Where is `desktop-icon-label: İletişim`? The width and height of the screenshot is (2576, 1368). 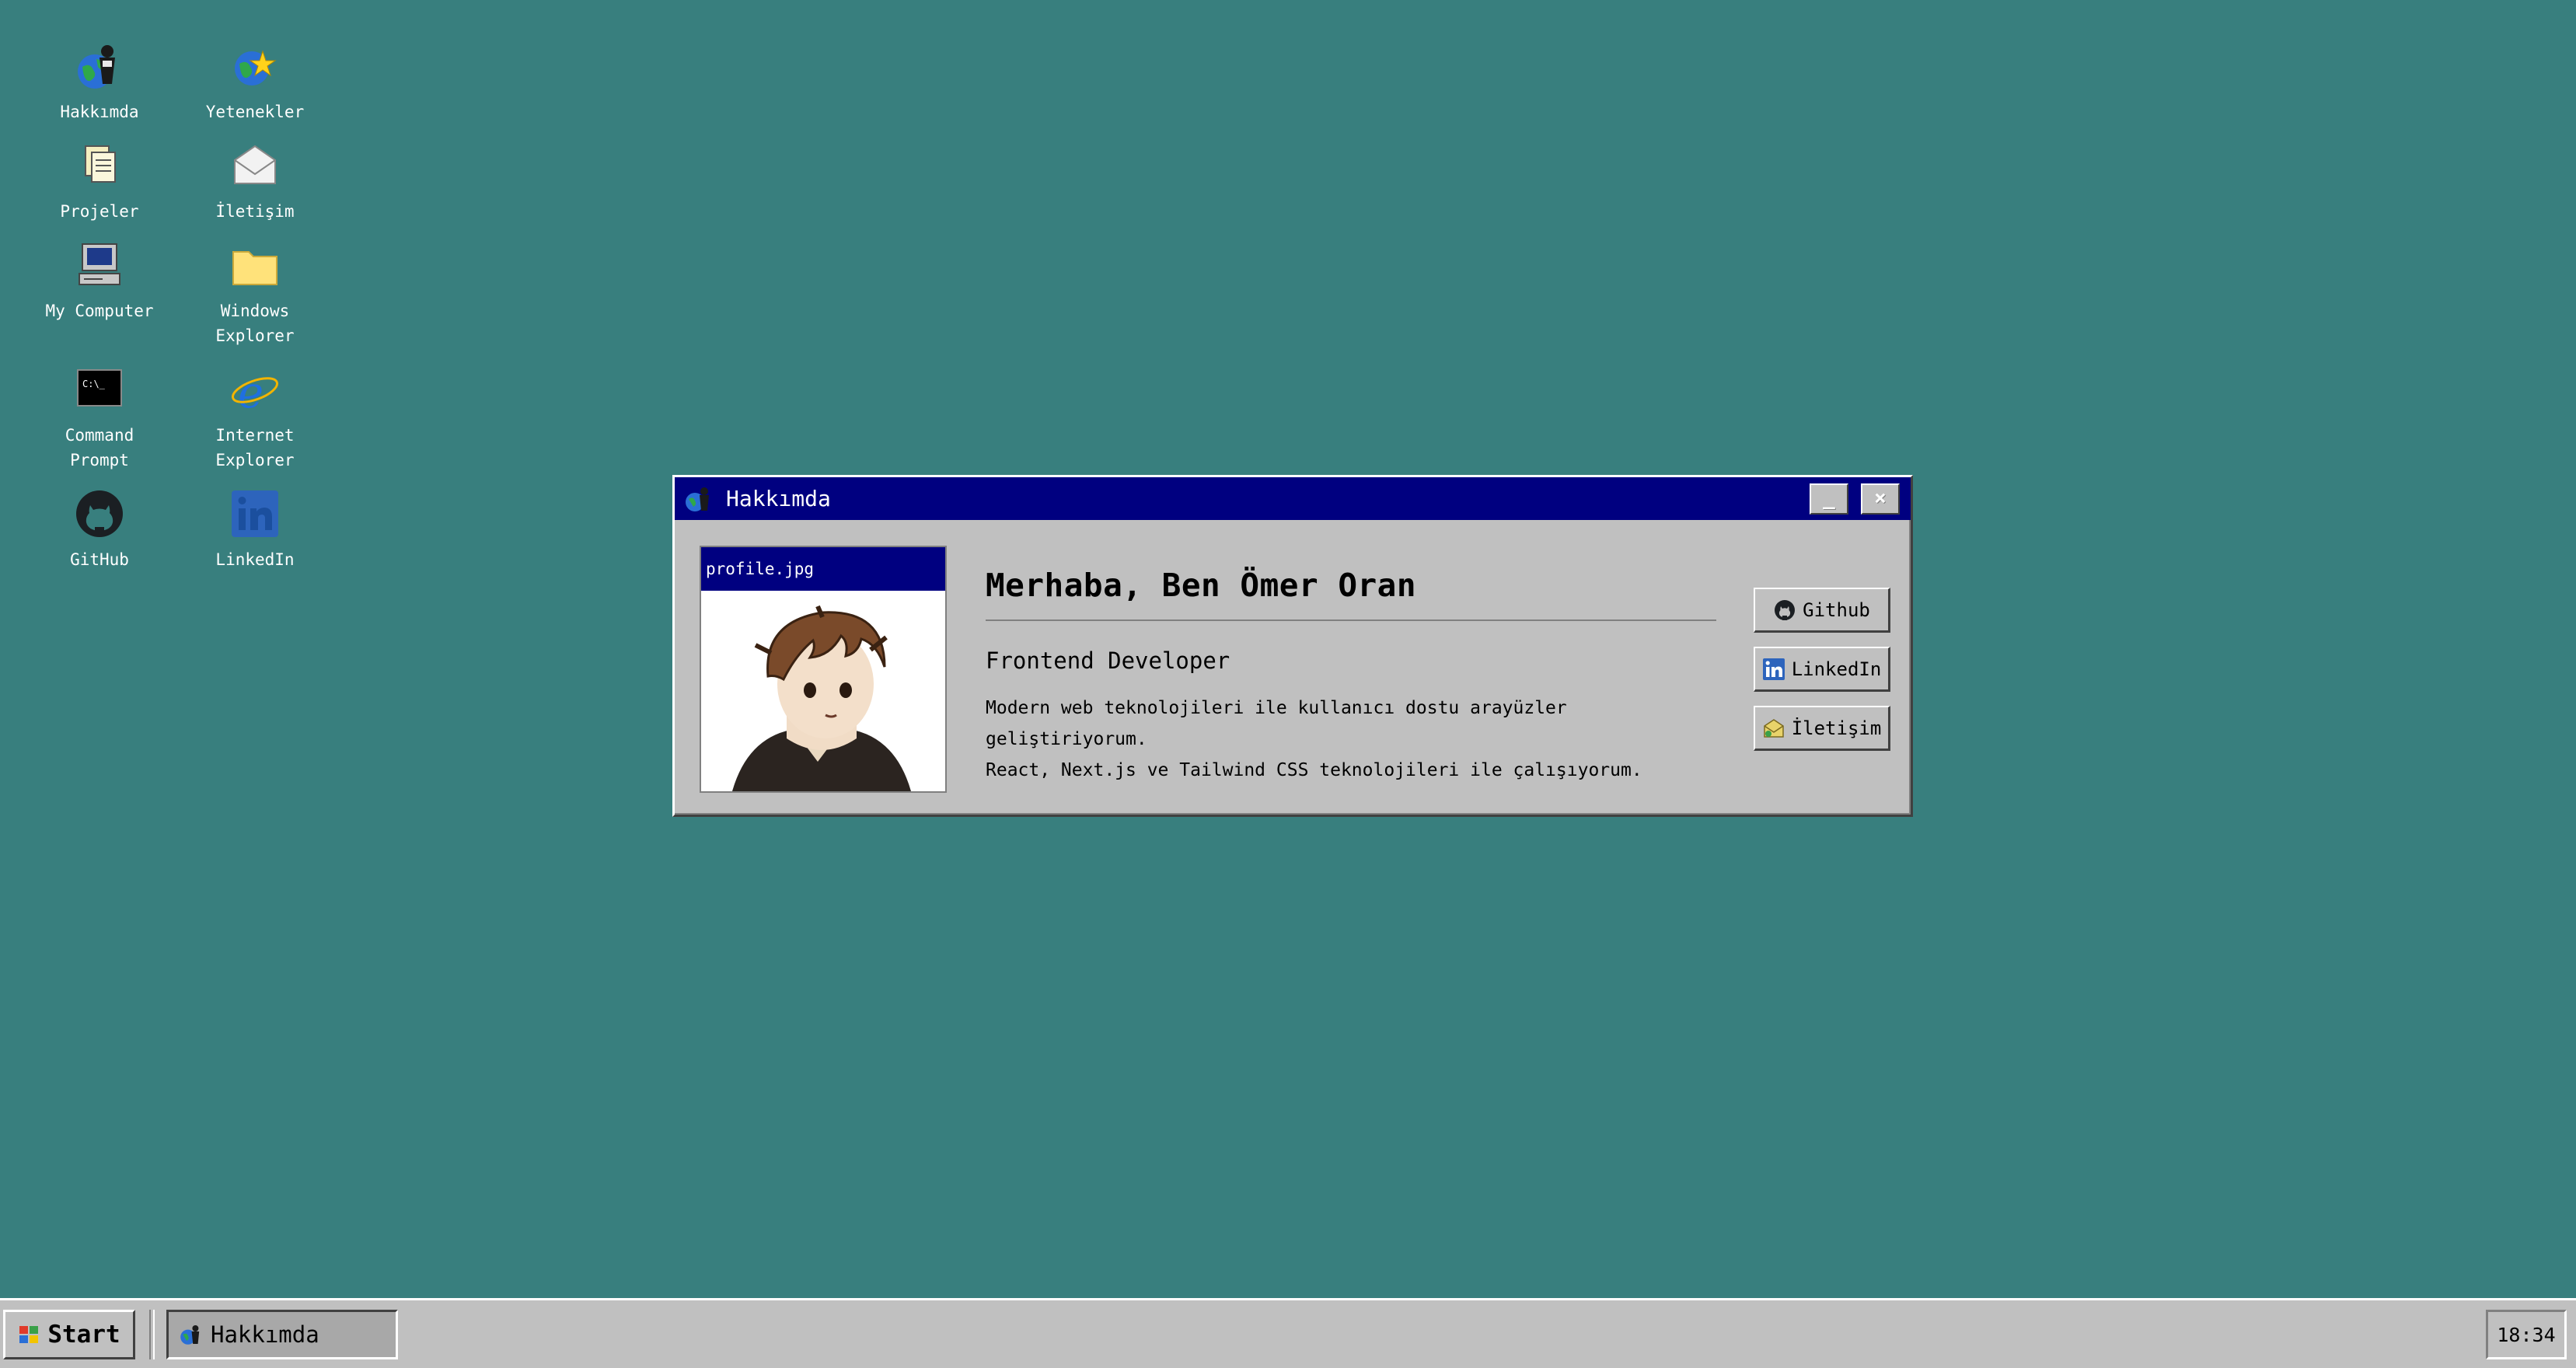 desktop-icon-label: İletişim is located at coordinates (255, 211).